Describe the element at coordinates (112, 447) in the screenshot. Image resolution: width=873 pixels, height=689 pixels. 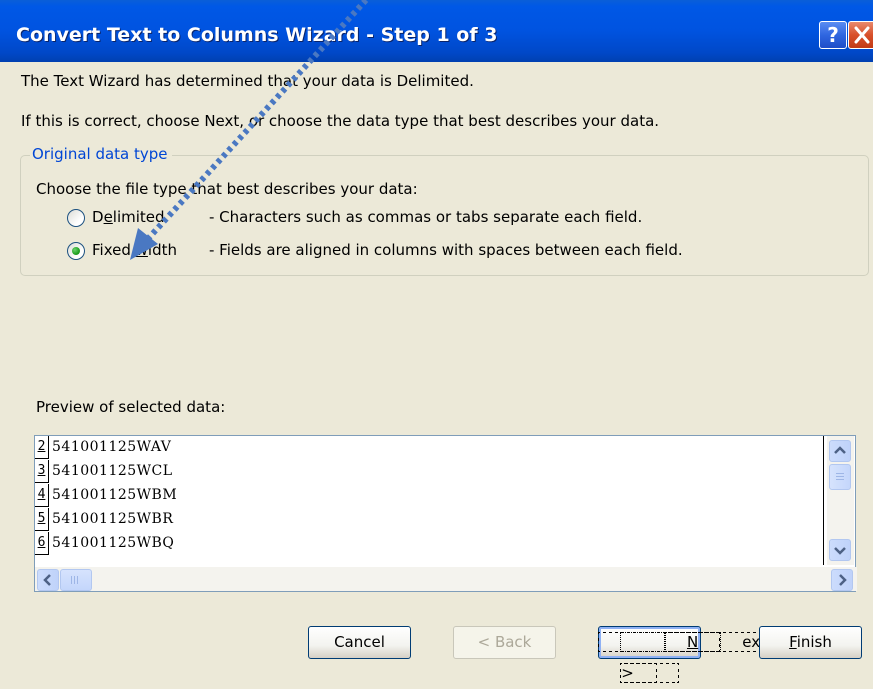
I see `row-data: 541001125WAV` at that location.